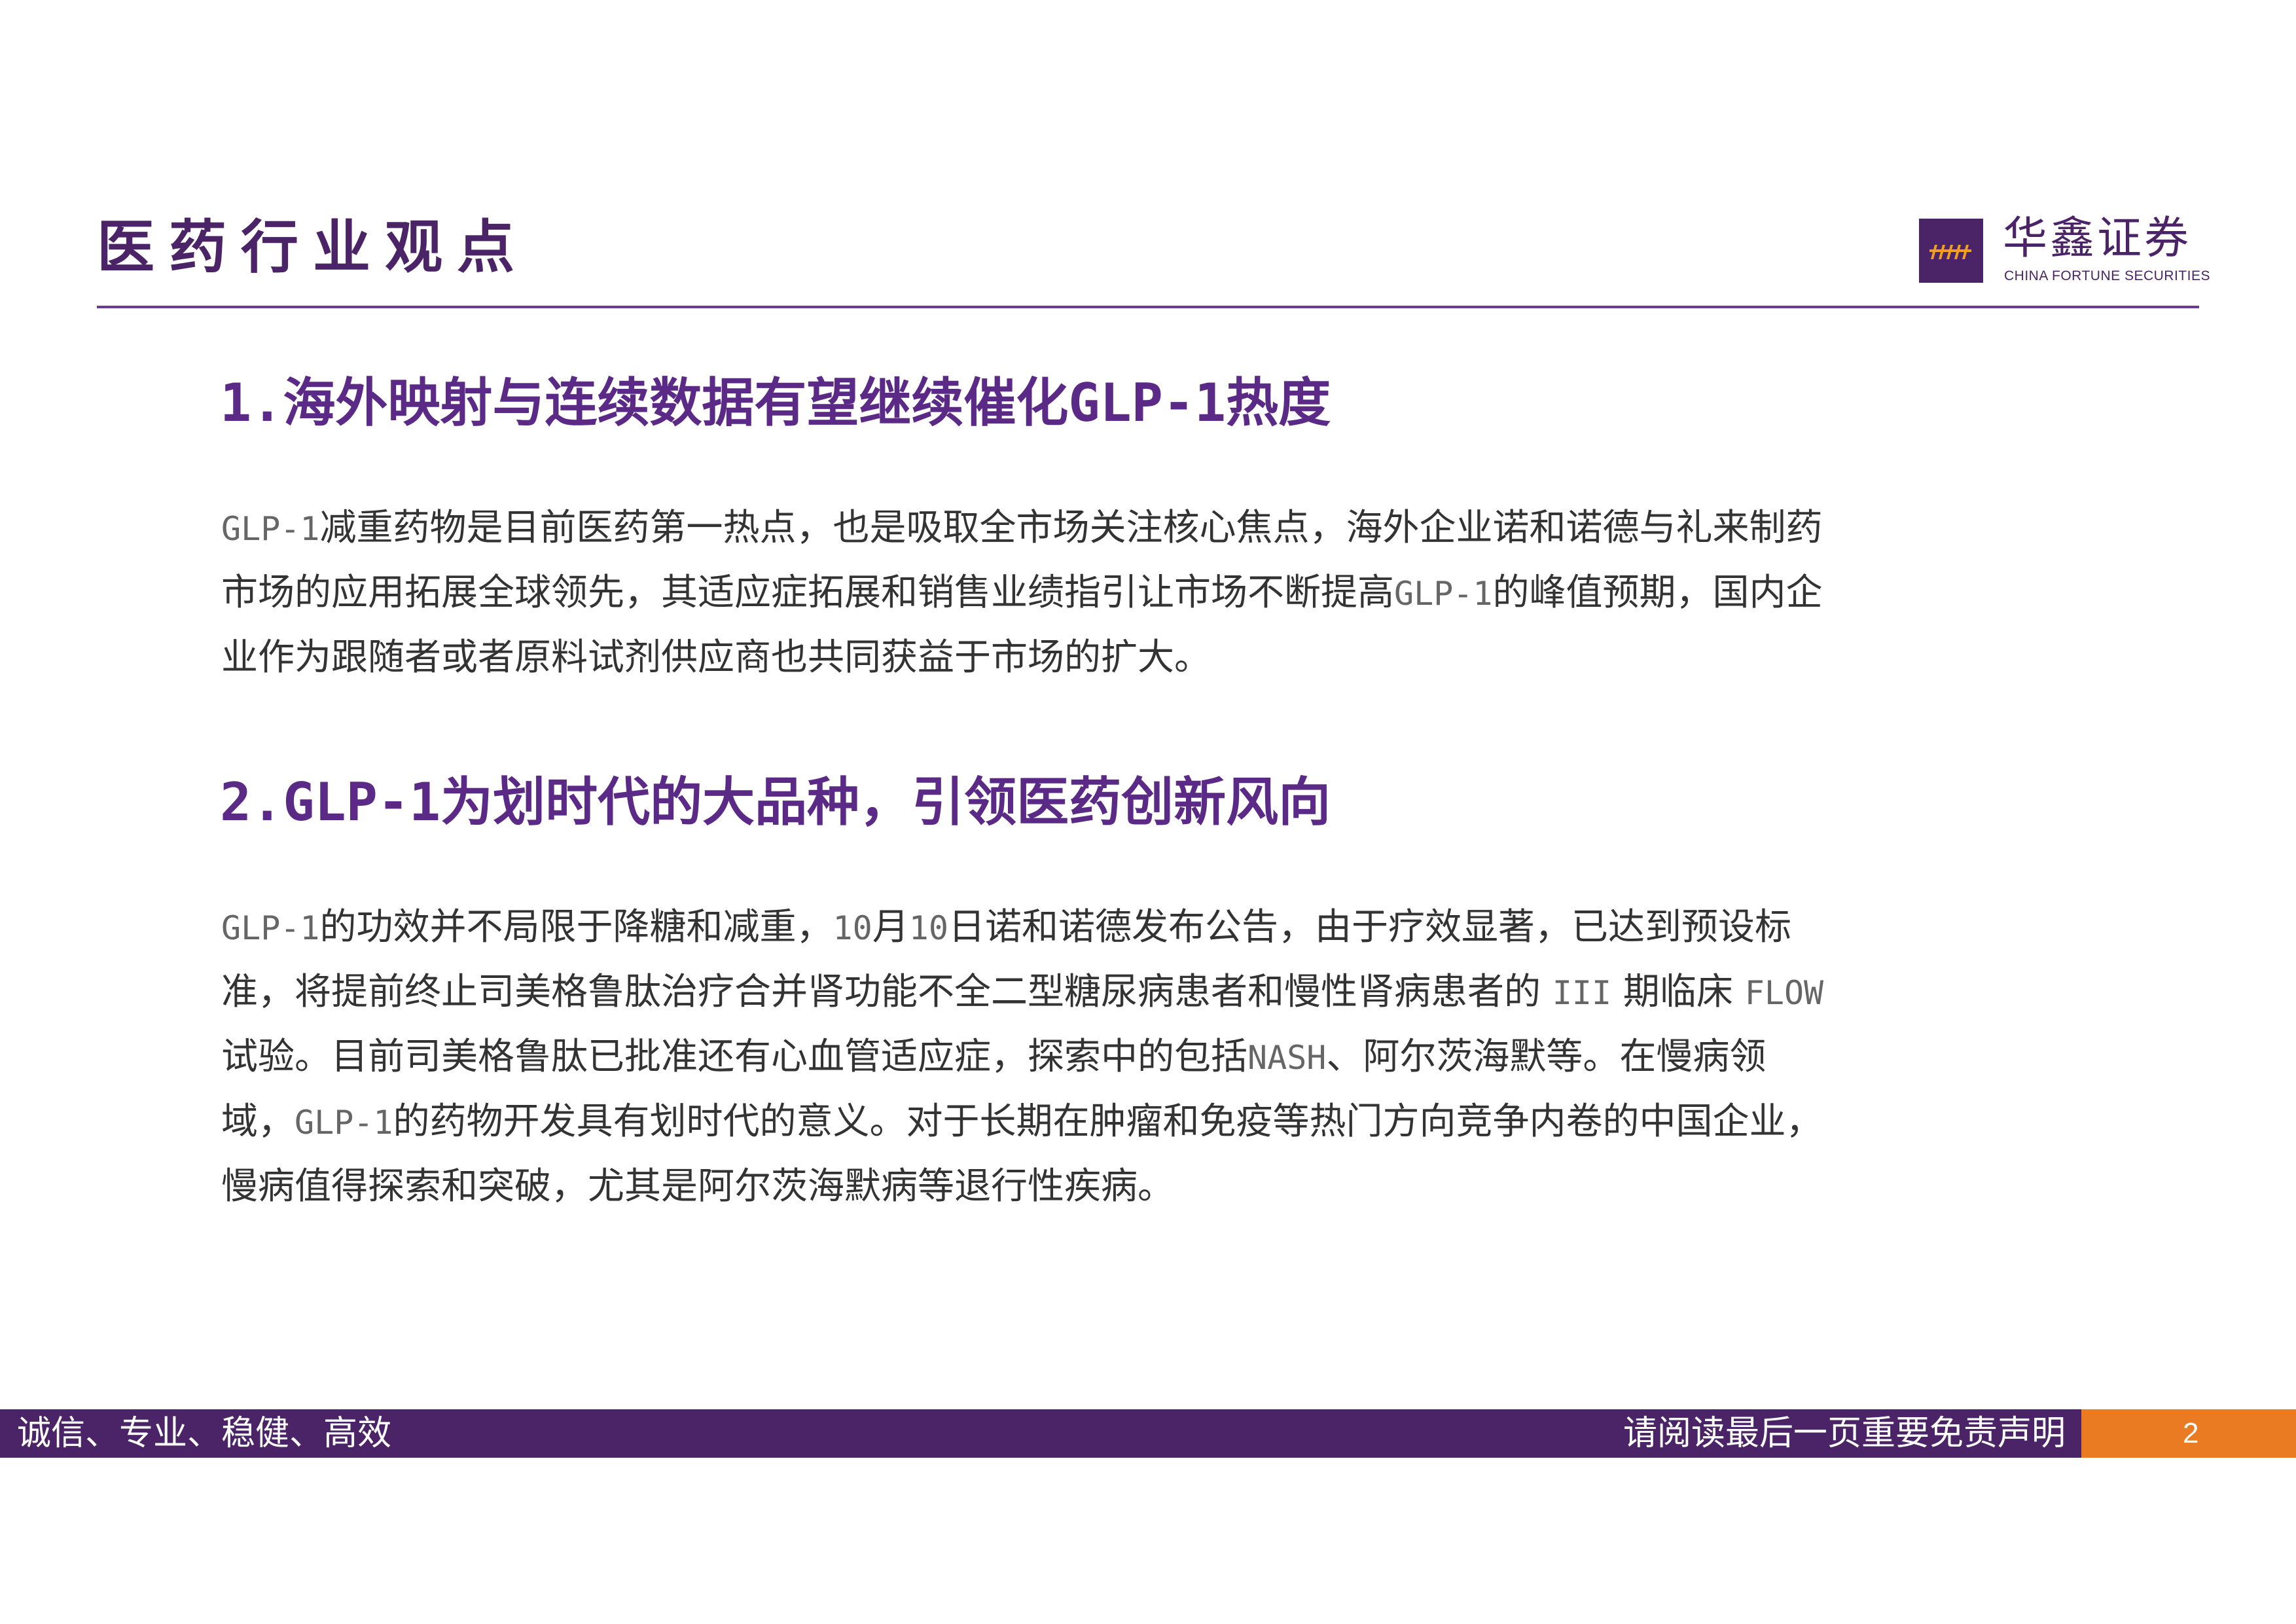  What do you see at coordinates (676, 402) in the screenshot?
I see `section-title-part: 海外映射与连续数据有望继续催化` at bounding box center [676, 402].